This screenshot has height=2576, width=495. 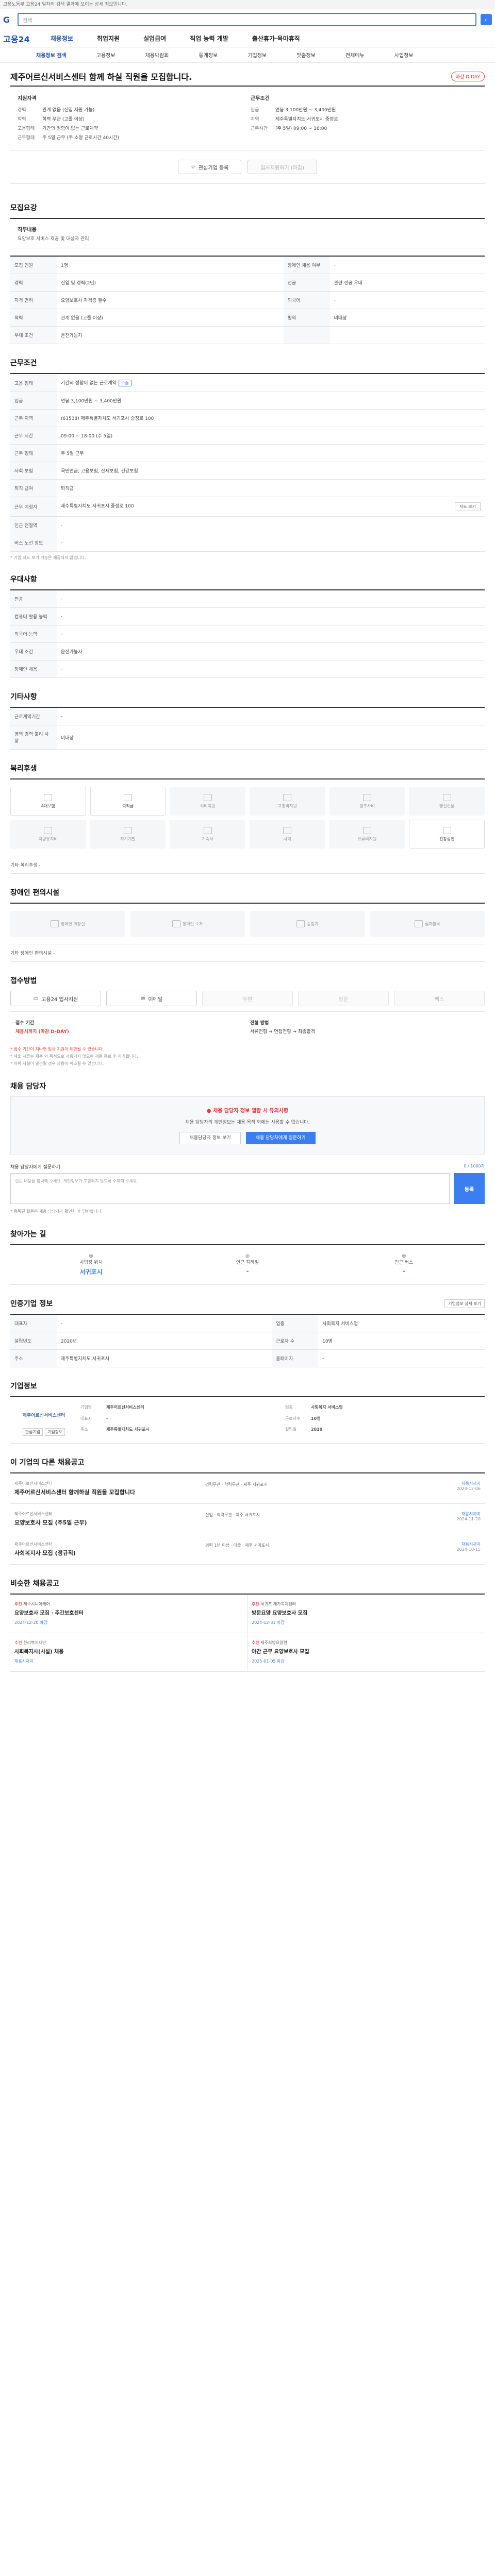 What do you see at coordinates (157, 55) in the screenshot?
I see `subnav-item: 채용박람회` at bounding box center [157, 55].